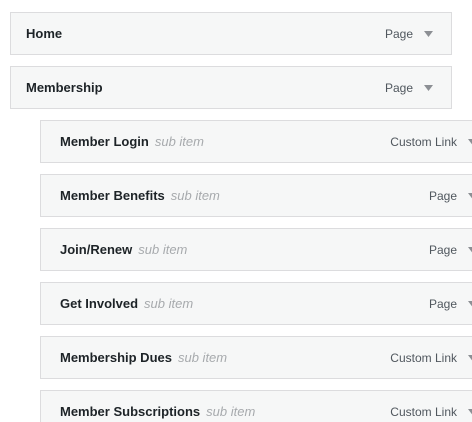 This screenshot has height=422, width=472. I want to click on menu-item-title: Member Benefits, so click(112, 195).